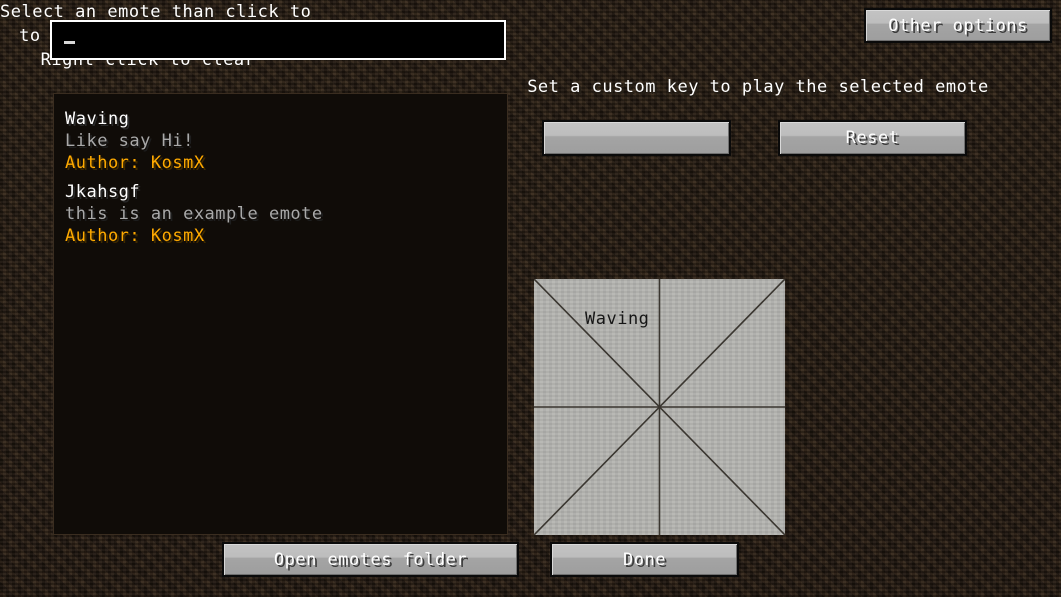 The height and width of the screenshot is (597, 1061). Describe the element at coordinates (103, 192) in the screenshot. I see `emote-title: Jkahsgf` at that location.